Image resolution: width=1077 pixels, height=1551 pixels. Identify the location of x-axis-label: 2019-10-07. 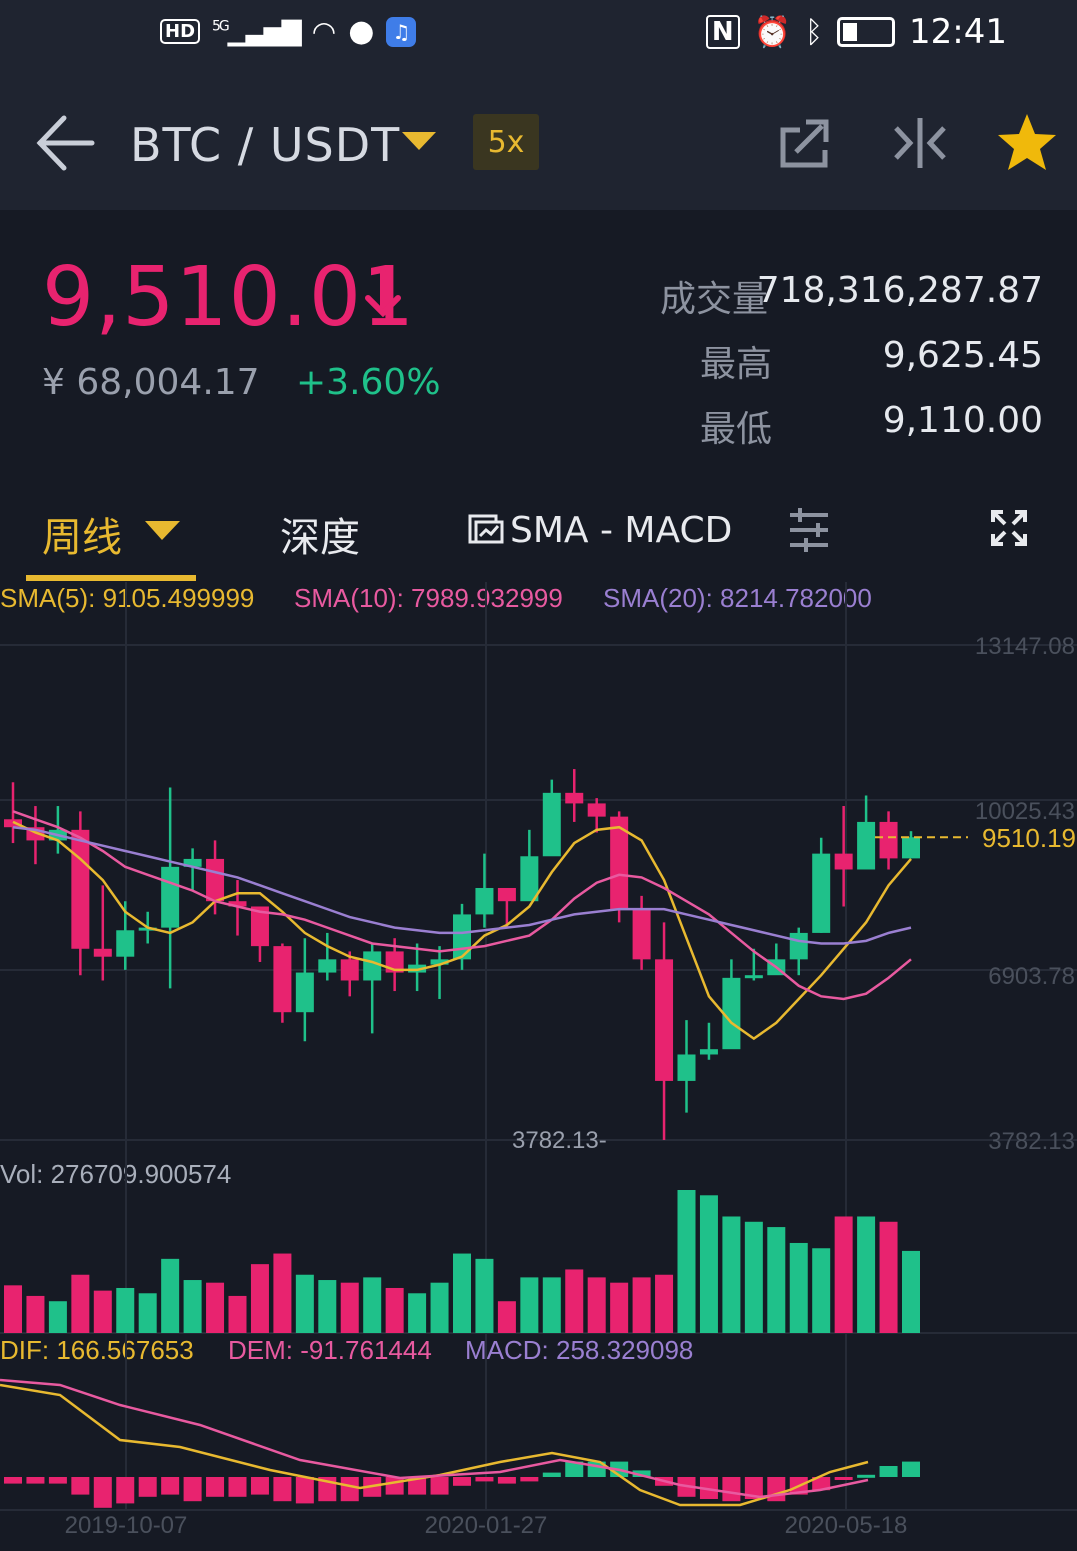
(126, 1525).